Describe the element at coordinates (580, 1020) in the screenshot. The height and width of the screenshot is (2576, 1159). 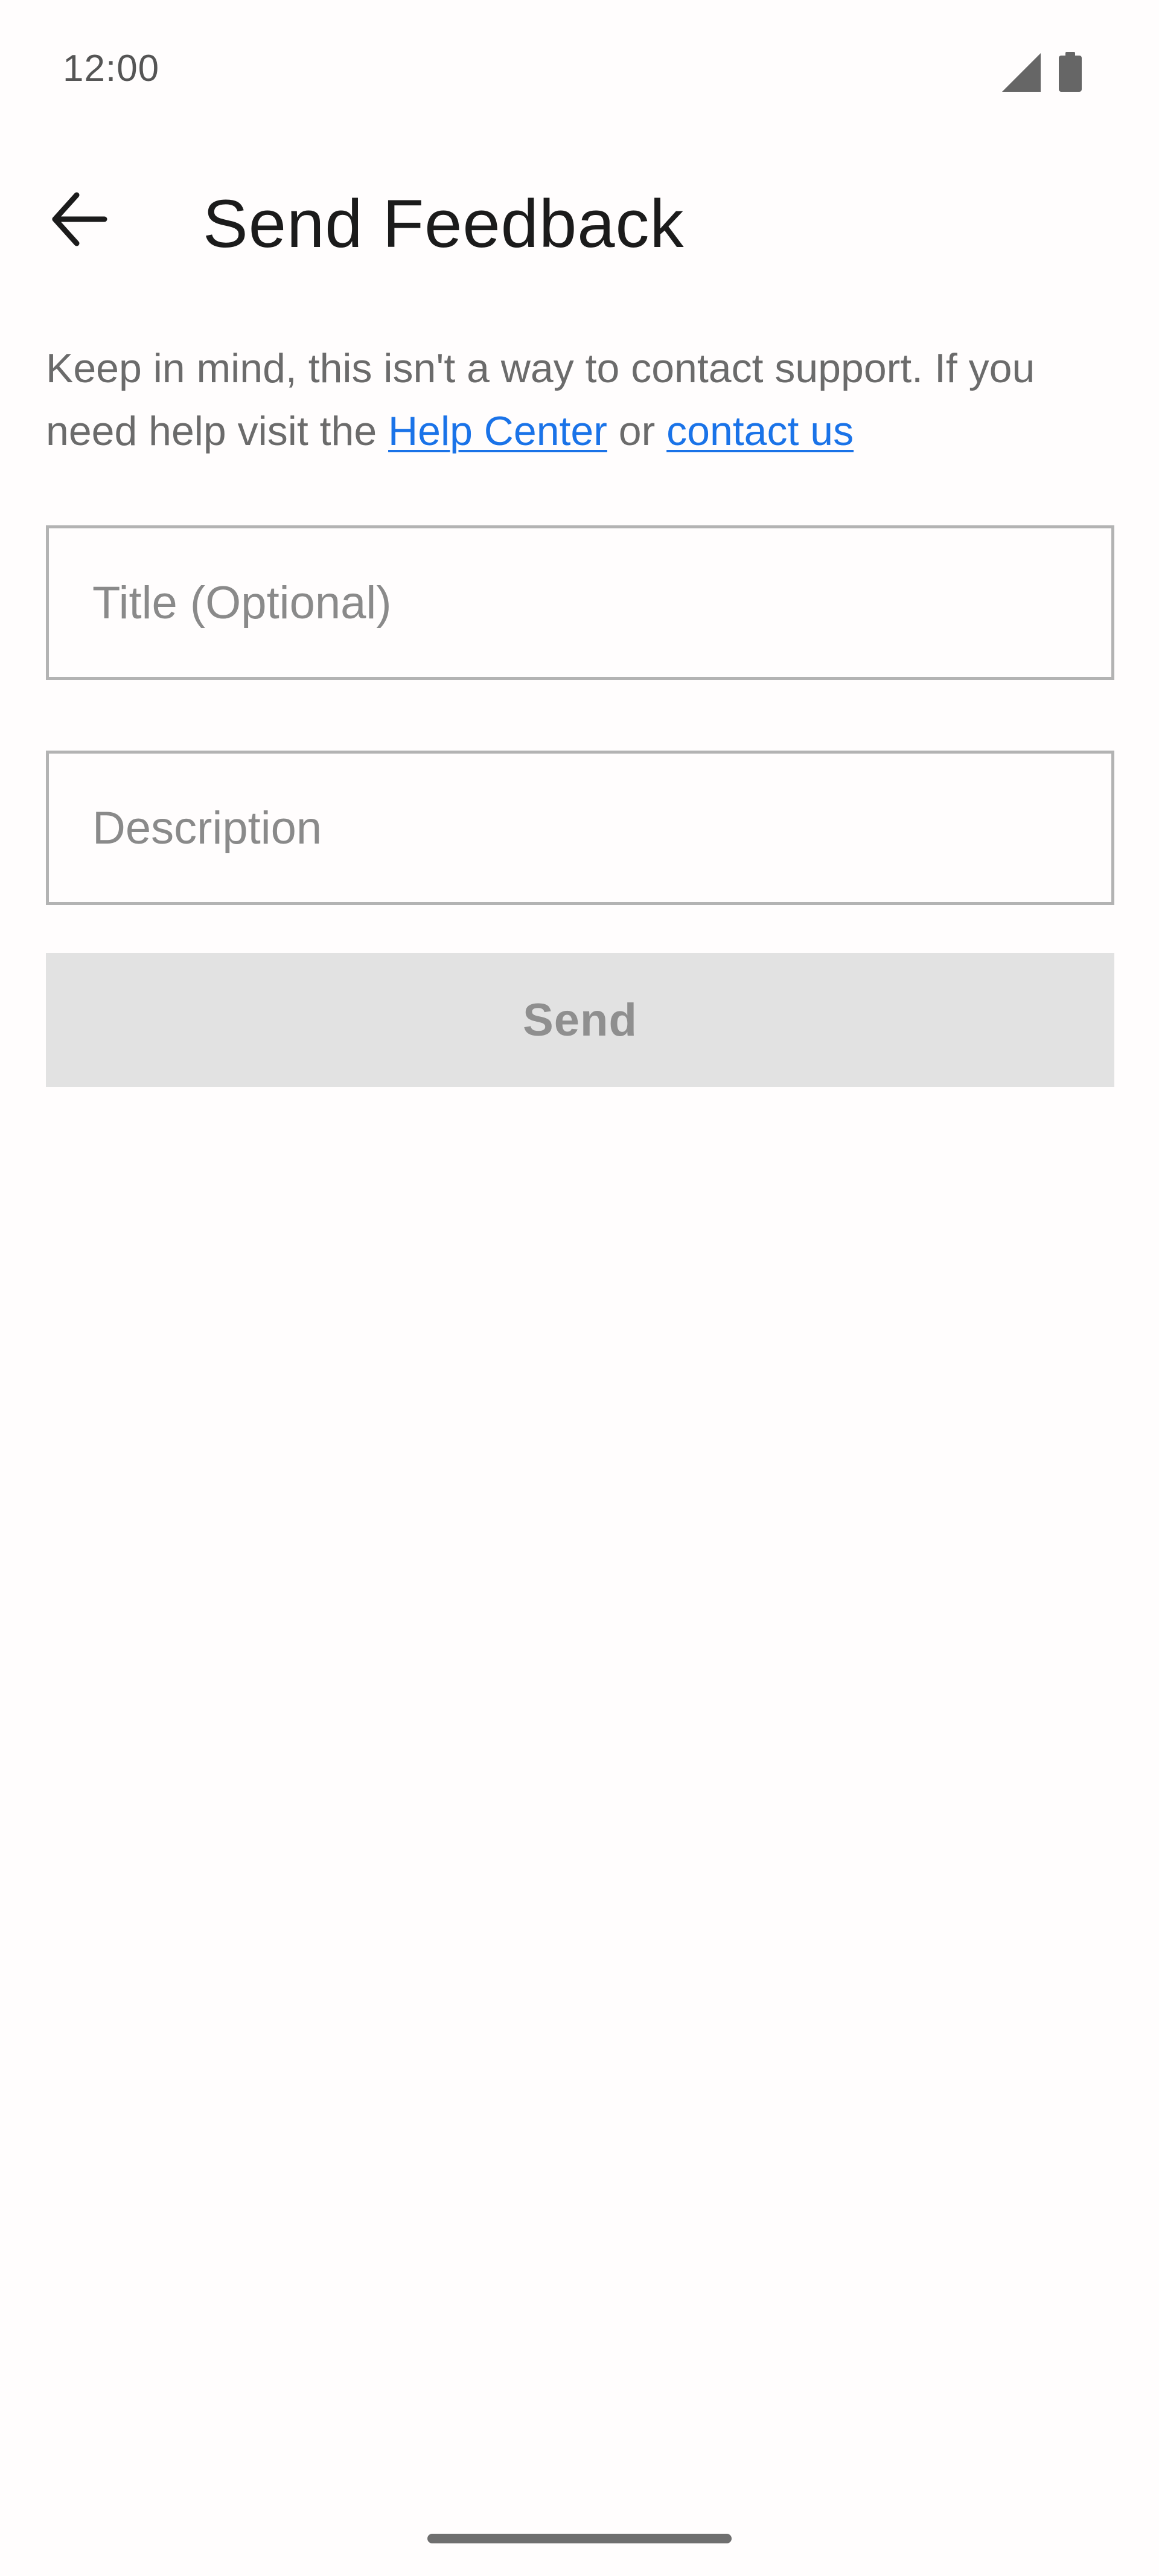
I see `send-button: Send` at that location.